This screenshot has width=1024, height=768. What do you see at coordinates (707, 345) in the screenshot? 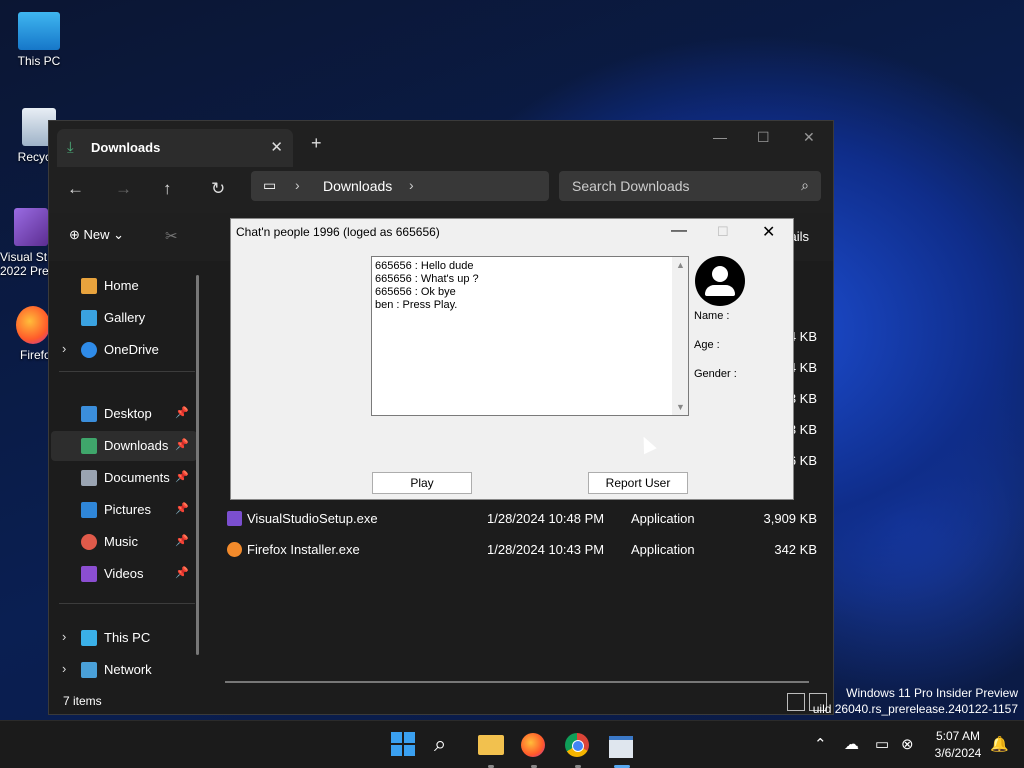
I see `age-label: Age :` at bounding box center [707, 345].